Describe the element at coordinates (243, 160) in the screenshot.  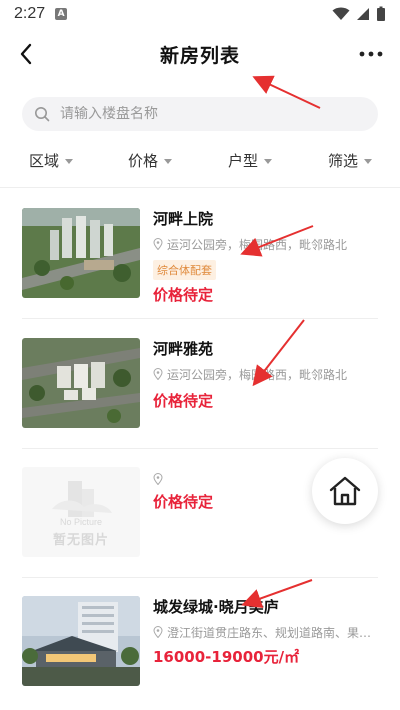
I see `filter-label: 户型` at that location.